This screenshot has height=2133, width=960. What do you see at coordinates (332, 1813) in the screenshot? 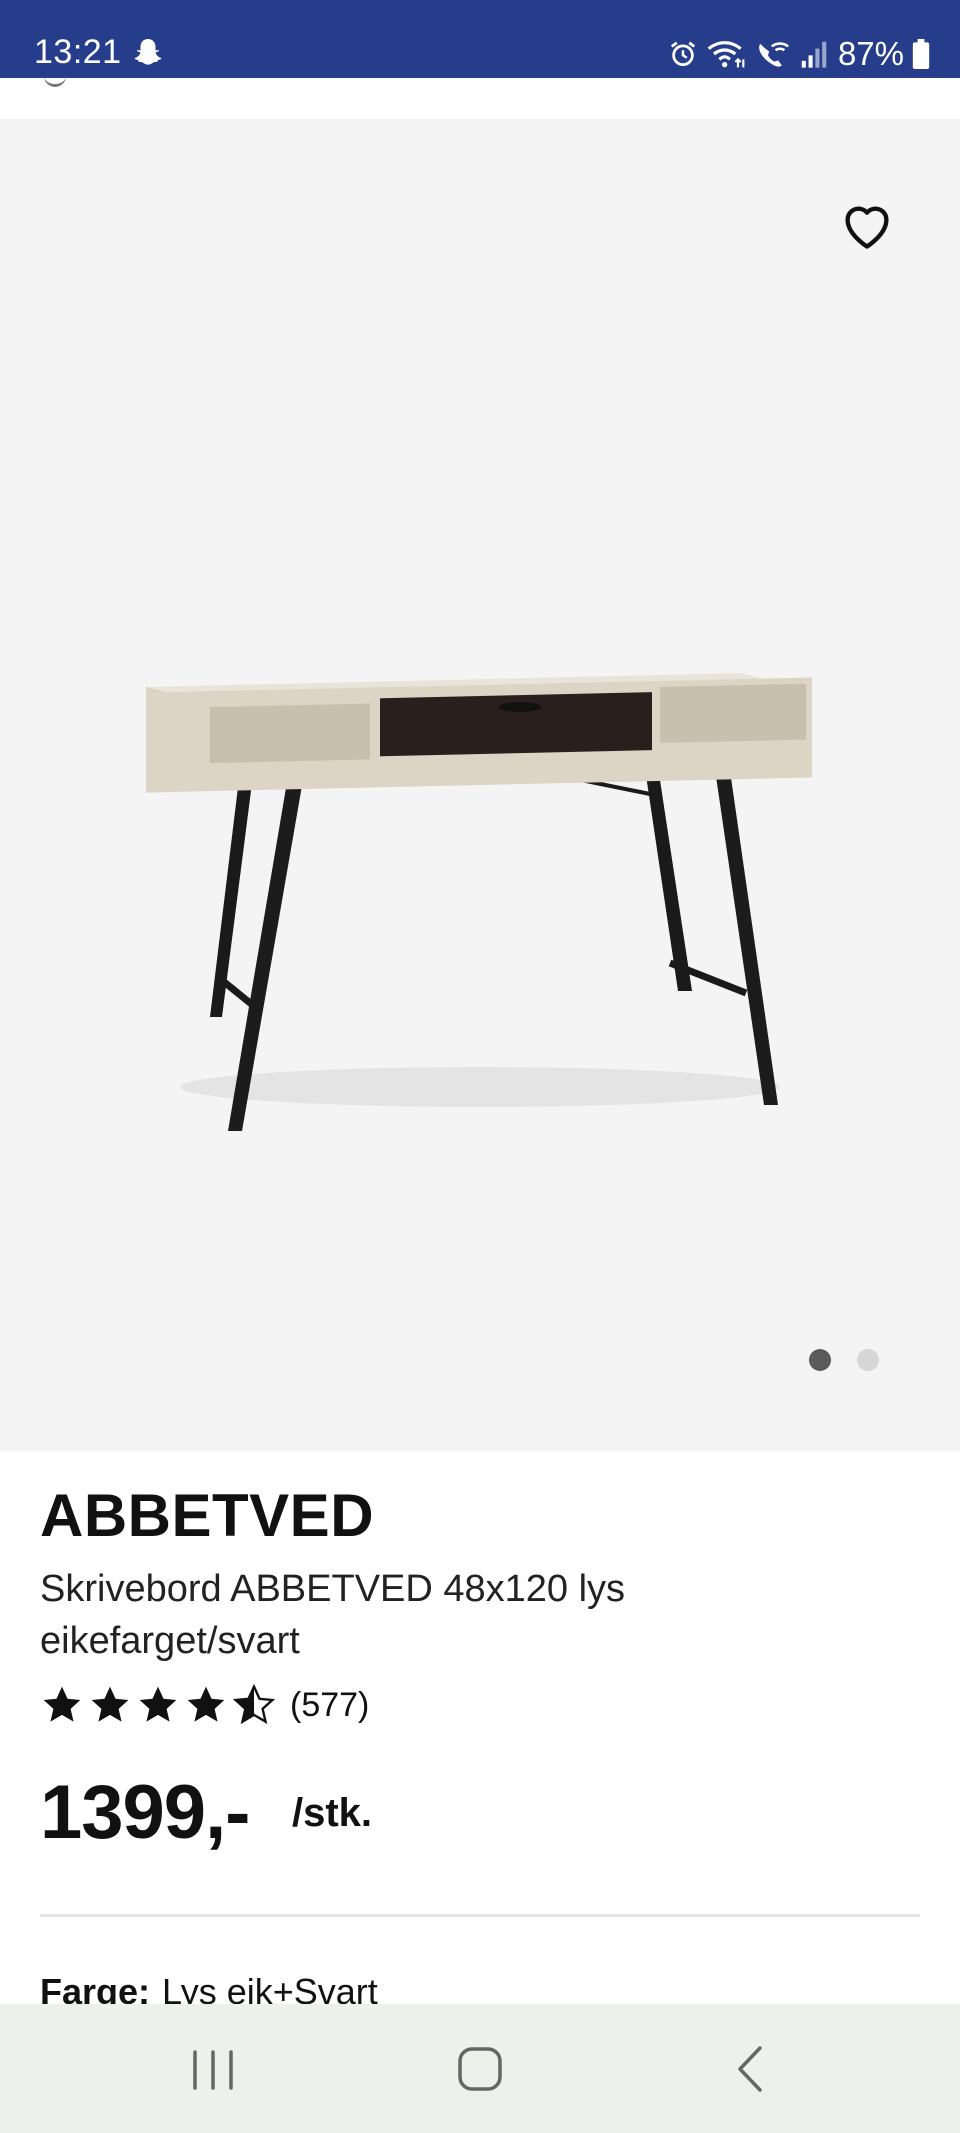
I see `price-unit: /stk.` at bounding box center [332, 1813].